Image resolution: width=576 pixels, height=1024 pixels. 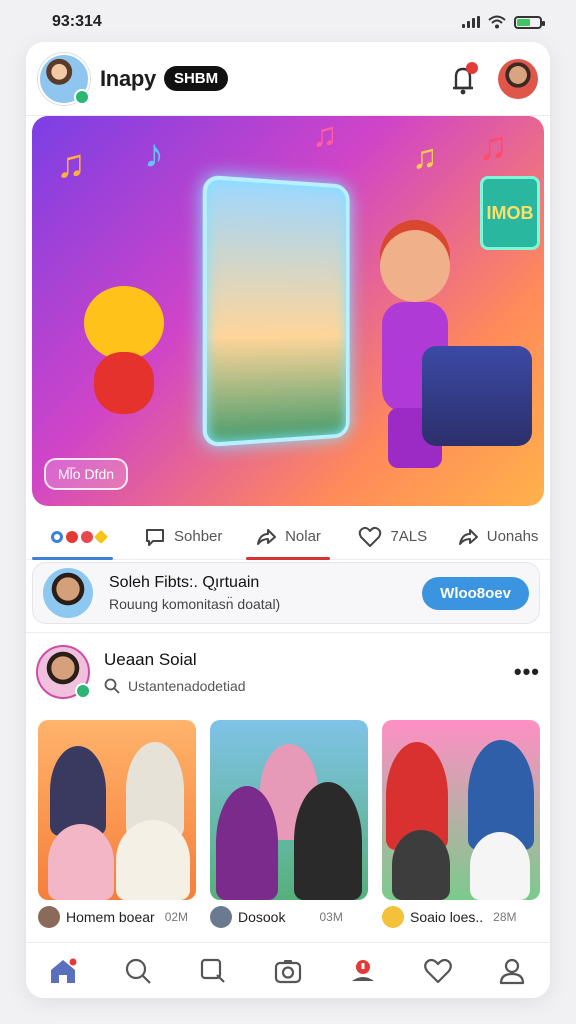 I want to click on user-icon, so click(x=512, y=971).